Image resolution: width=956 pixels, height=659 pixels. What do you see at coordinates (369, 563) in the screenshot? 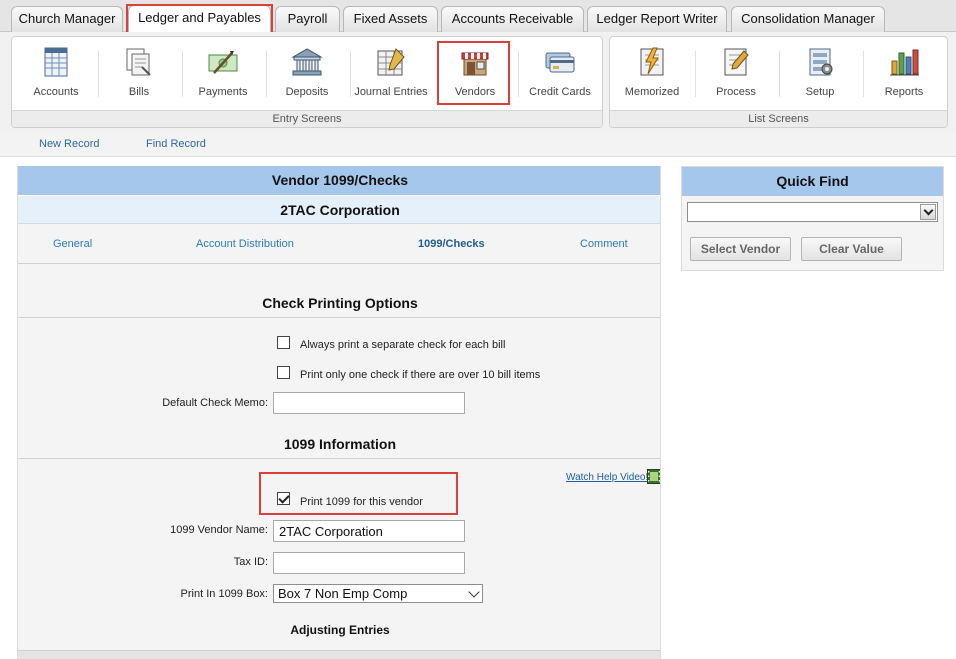
I see `tax-id-input` at bounding box center [369, 563].